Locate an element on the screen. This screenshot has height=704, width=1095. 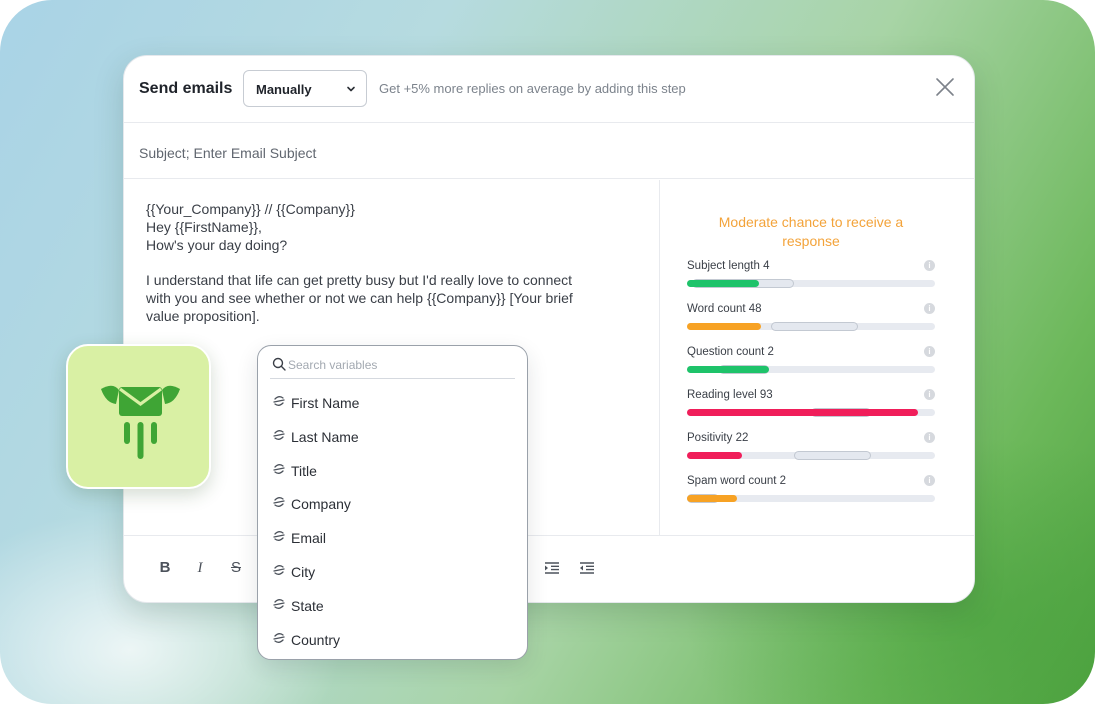
search-icon is located at coordinates (279, 364).